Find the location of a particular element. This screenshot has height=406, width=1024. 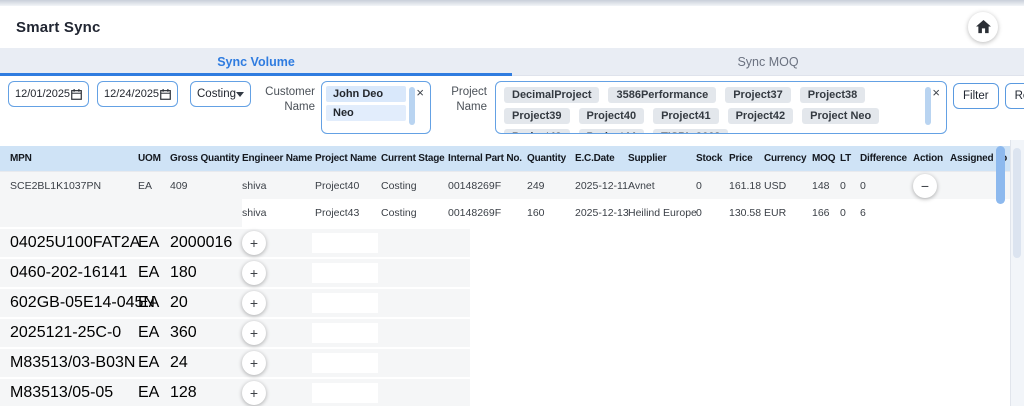

page-scrollbar is located at coordinates (1017, 273).